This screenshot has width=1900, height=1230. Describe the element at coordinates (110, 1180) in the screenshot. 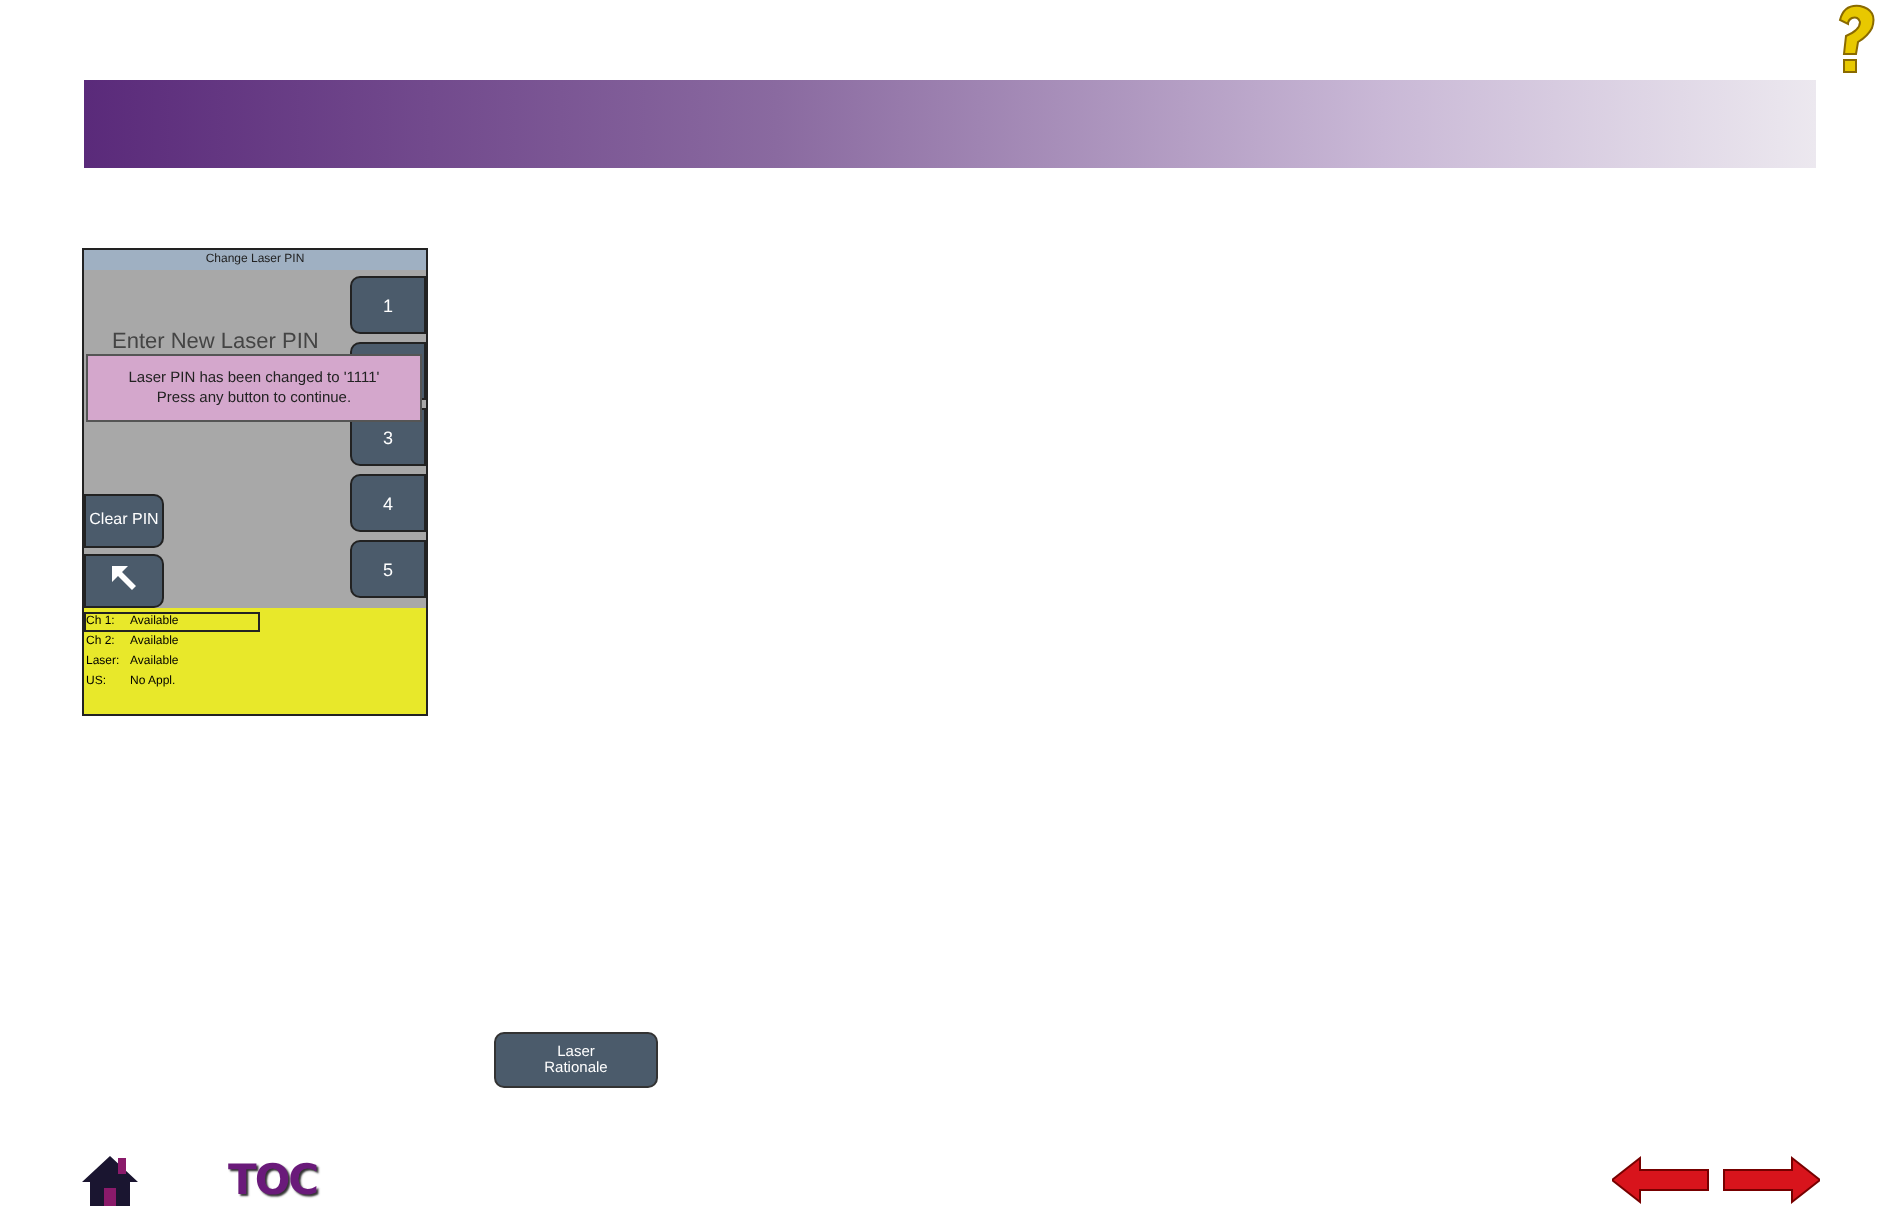

I see `home-icon` at that location.